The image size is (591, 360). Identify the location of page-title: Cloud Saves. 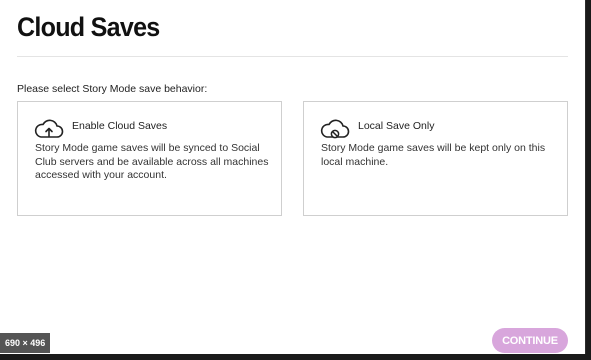
(88, 27).